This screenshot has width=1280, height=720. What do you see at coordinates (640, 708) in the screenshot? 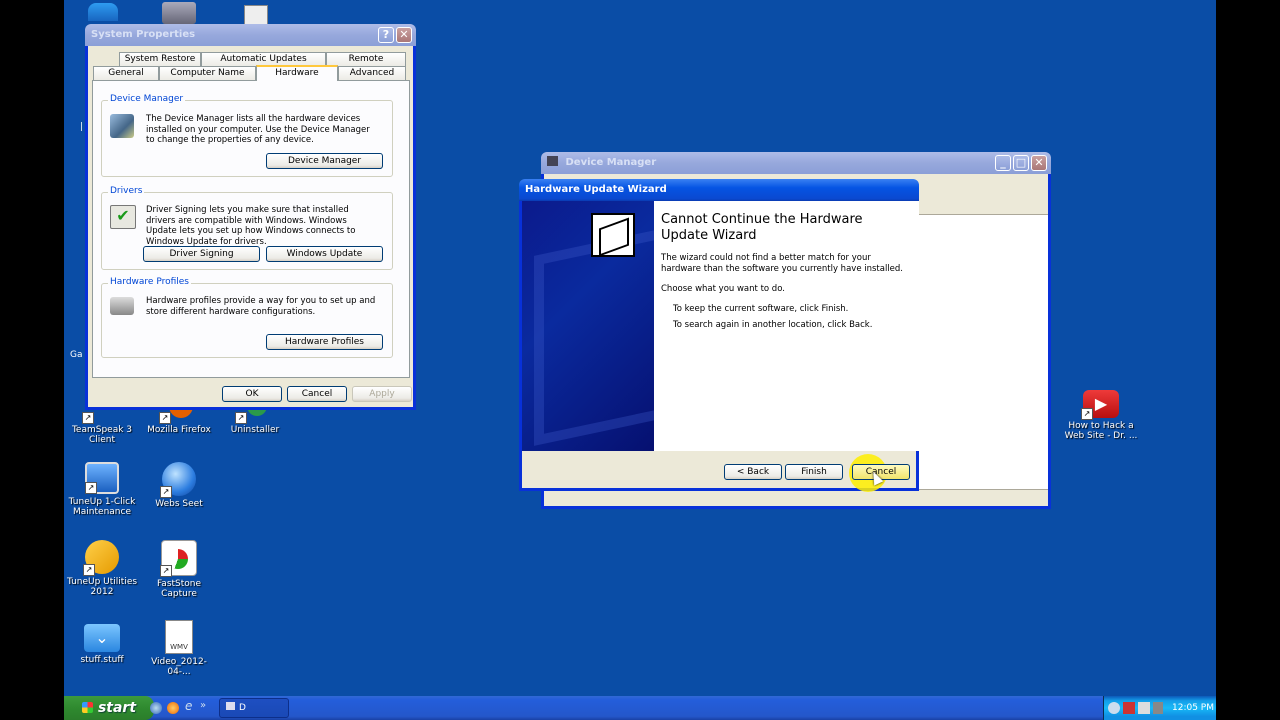
I see `taskbar: start e » D 12:05 PM` at bounding box center [640, 708].